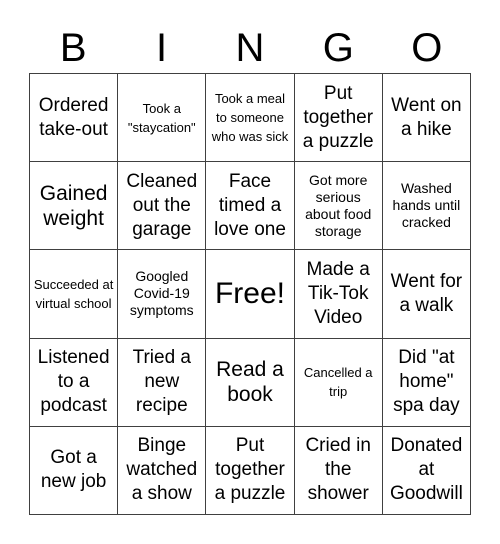 The width and height of the screenshot is (500, 544). I want to click on bingo-cell-label: Donated at Goodwill, so click(426, 470).